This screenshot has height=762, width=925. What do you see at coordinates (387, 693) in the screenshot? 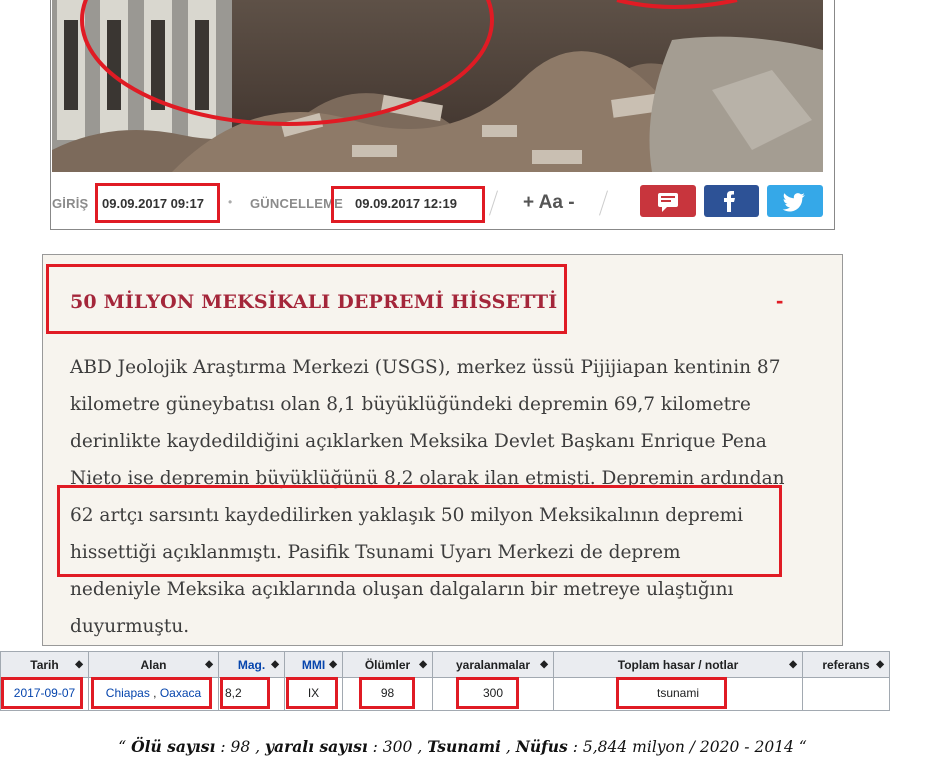
I see `highlight-deaths` at bounding box center [387, 693].